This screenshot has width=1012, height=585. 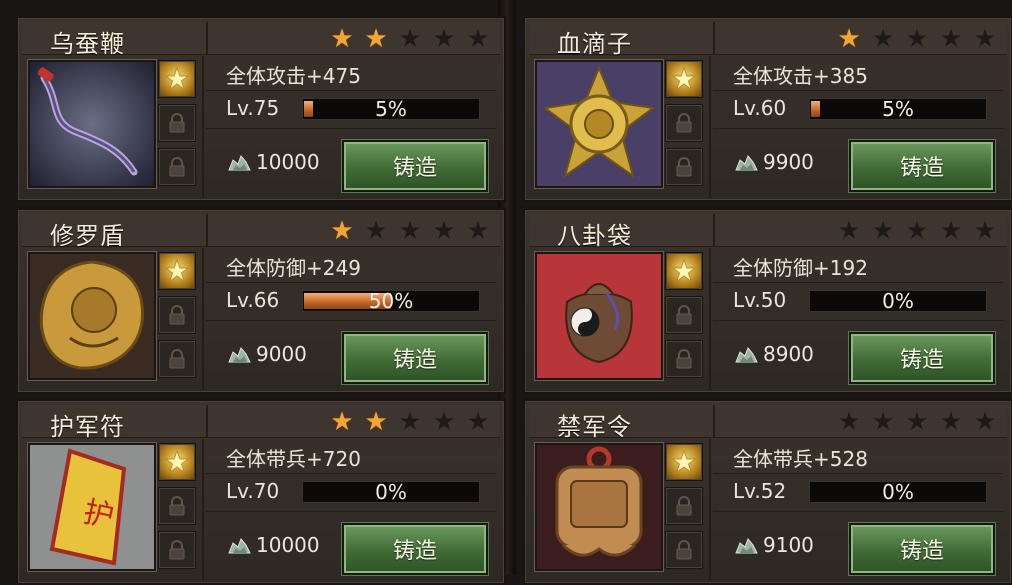 I want to click on cost-value: 10000, so click(x=288, y=545).